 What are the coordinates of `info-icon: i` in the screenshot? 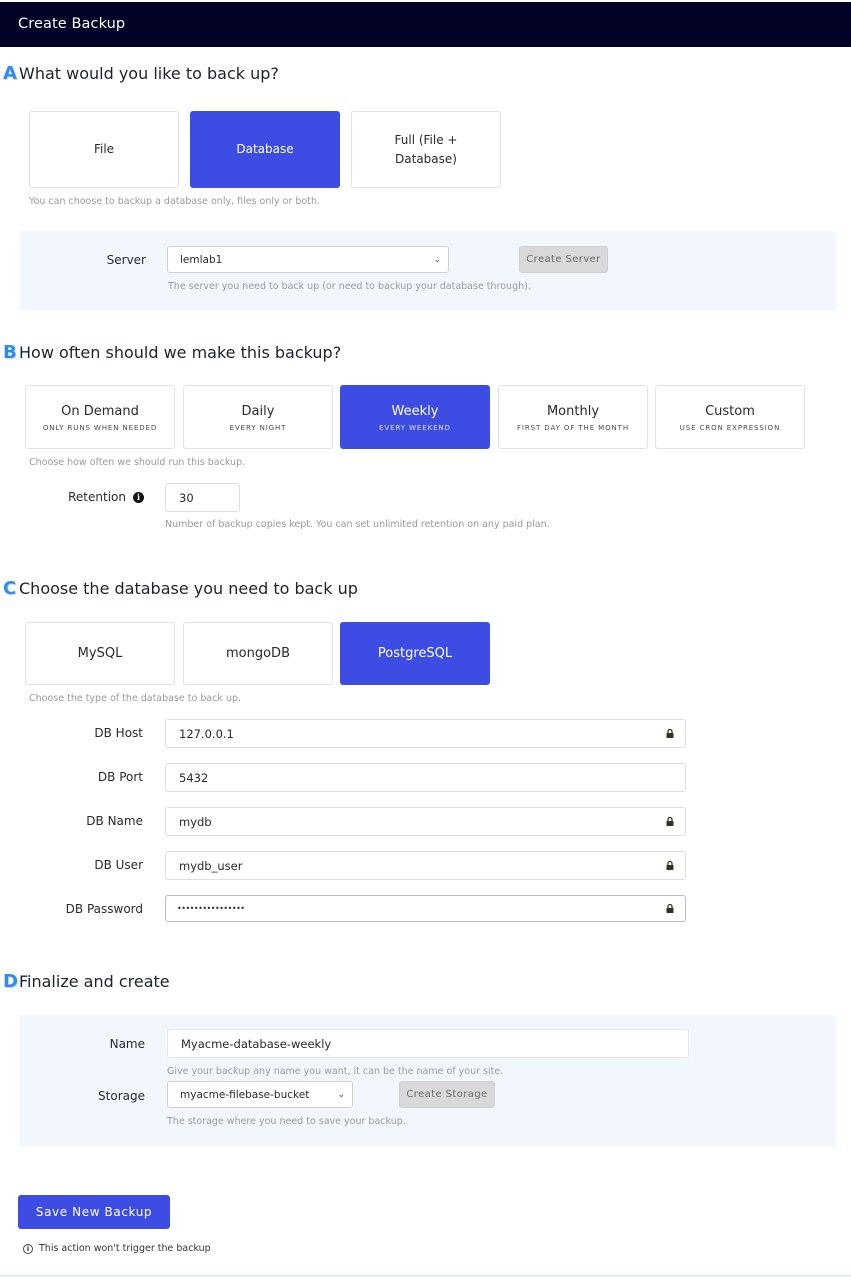 It's located at (138, 497).